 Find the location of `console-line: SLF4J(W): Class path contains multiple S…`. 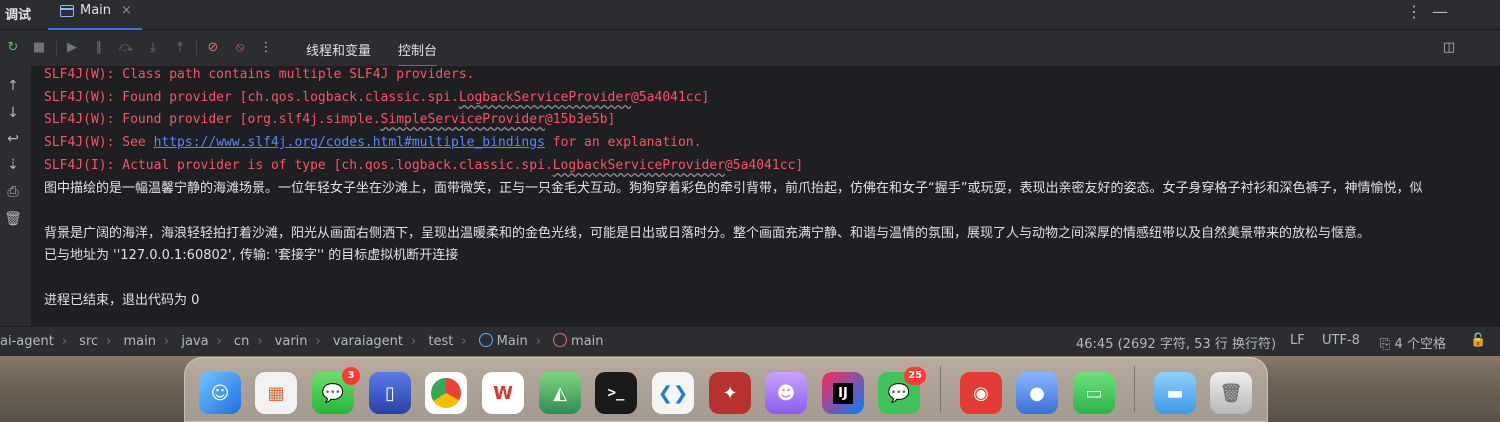

console-line: SLF4J(W): Class path contains multiple S… is located at coordinates (259, 74).